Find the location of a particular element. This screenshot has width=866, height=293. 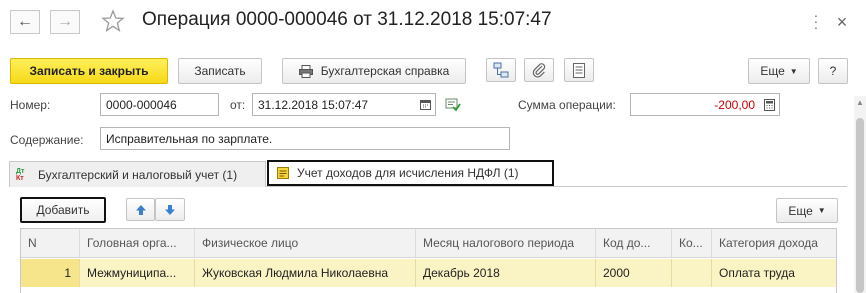

arrow-down-icon is located at coordinates (170, 210).